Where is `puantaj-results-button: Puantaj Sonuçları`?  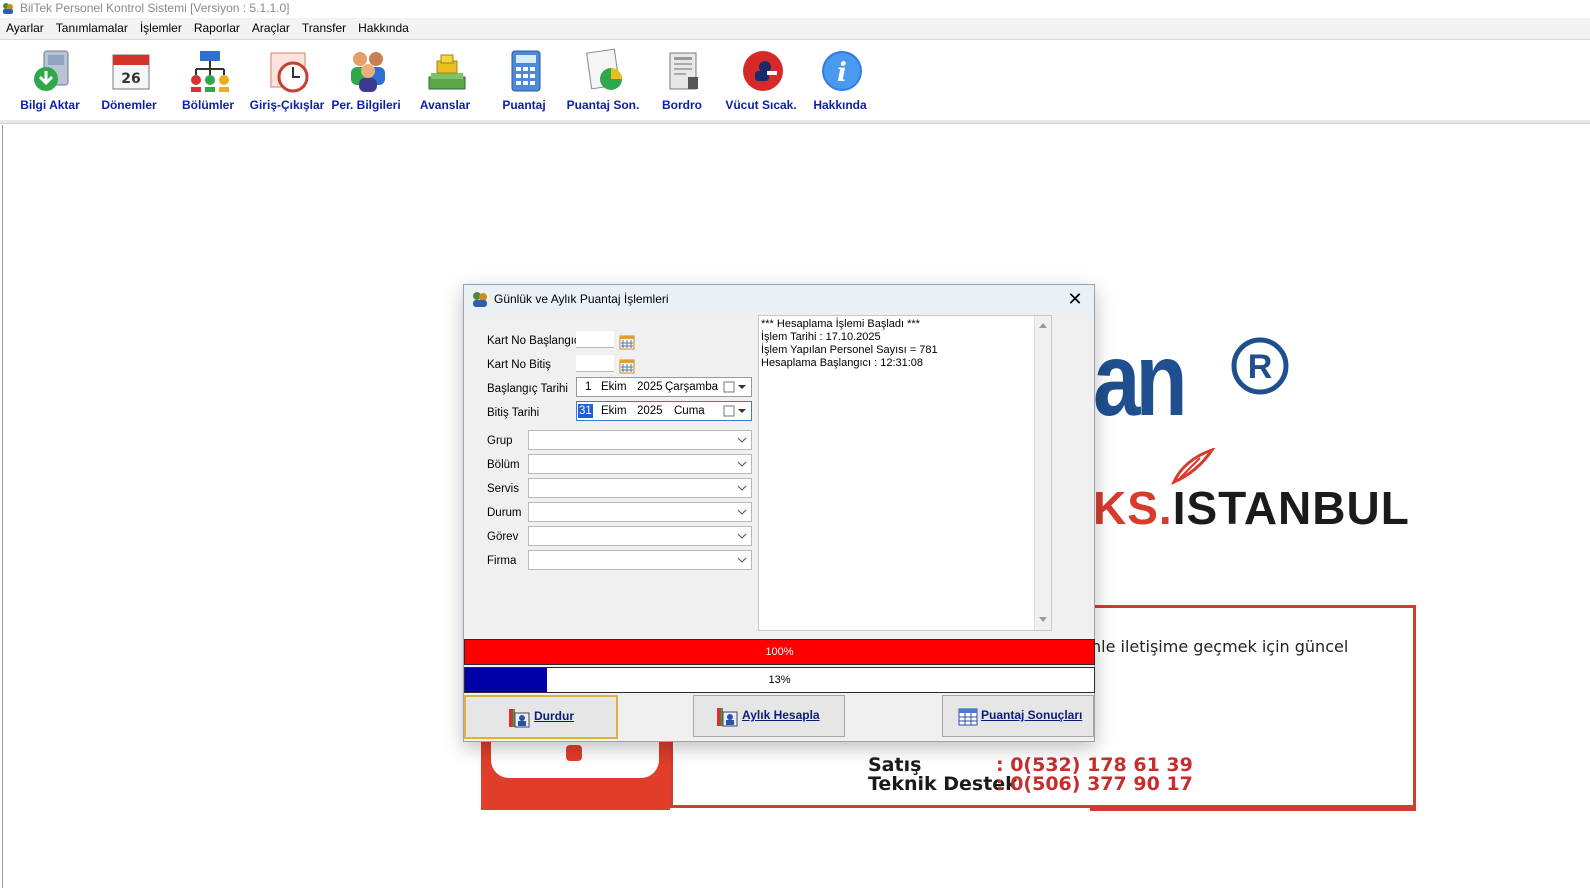 puantaj-results-button: Puantaj Sonuçları is located at coordinates (1018, 716).